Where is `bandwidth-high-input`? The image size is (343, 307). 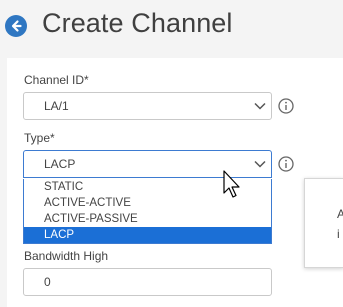 bandwidth-high-input is located at coordinates (147, 282).